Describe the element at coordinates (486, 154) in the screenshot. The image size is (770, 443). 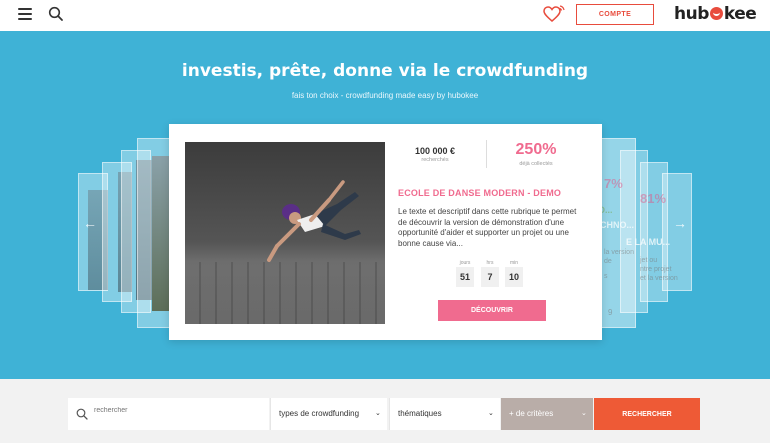
I see `stat-divider` at that location.